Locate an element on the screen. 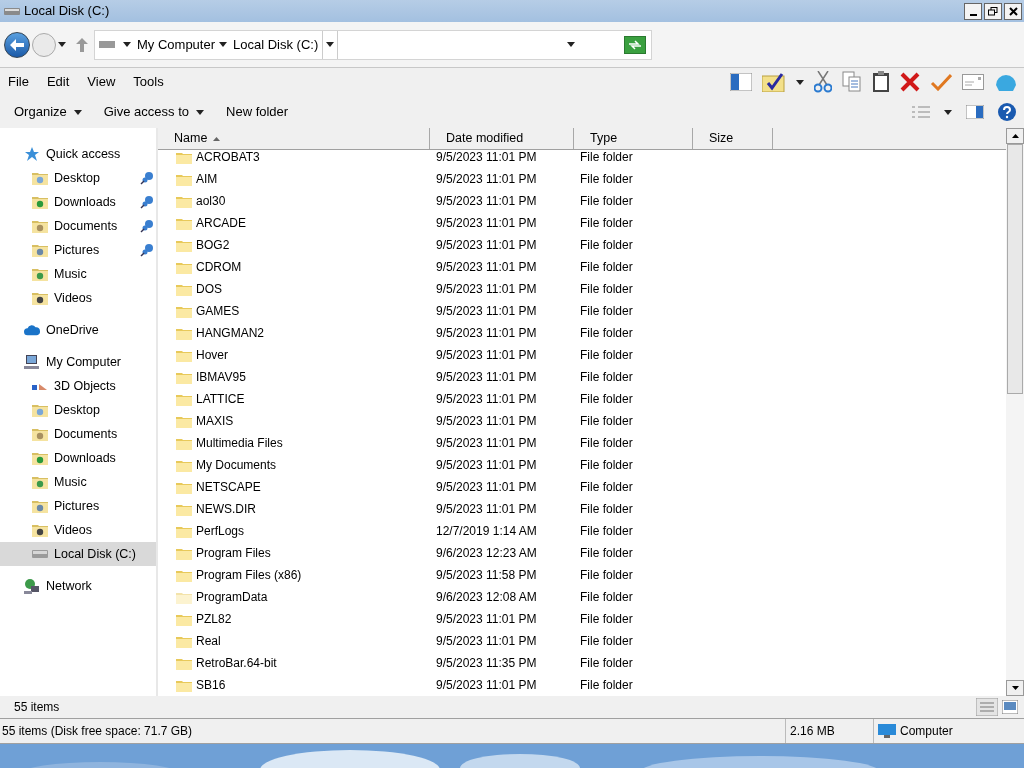  sort-ascending-icon is located at coordinates (217, 138).